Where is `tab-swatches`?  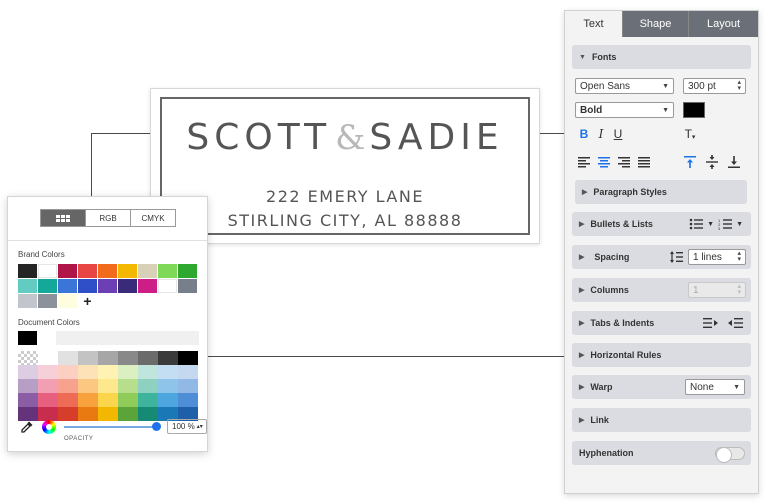 tab-swatches is located at coordinates (62, 218).